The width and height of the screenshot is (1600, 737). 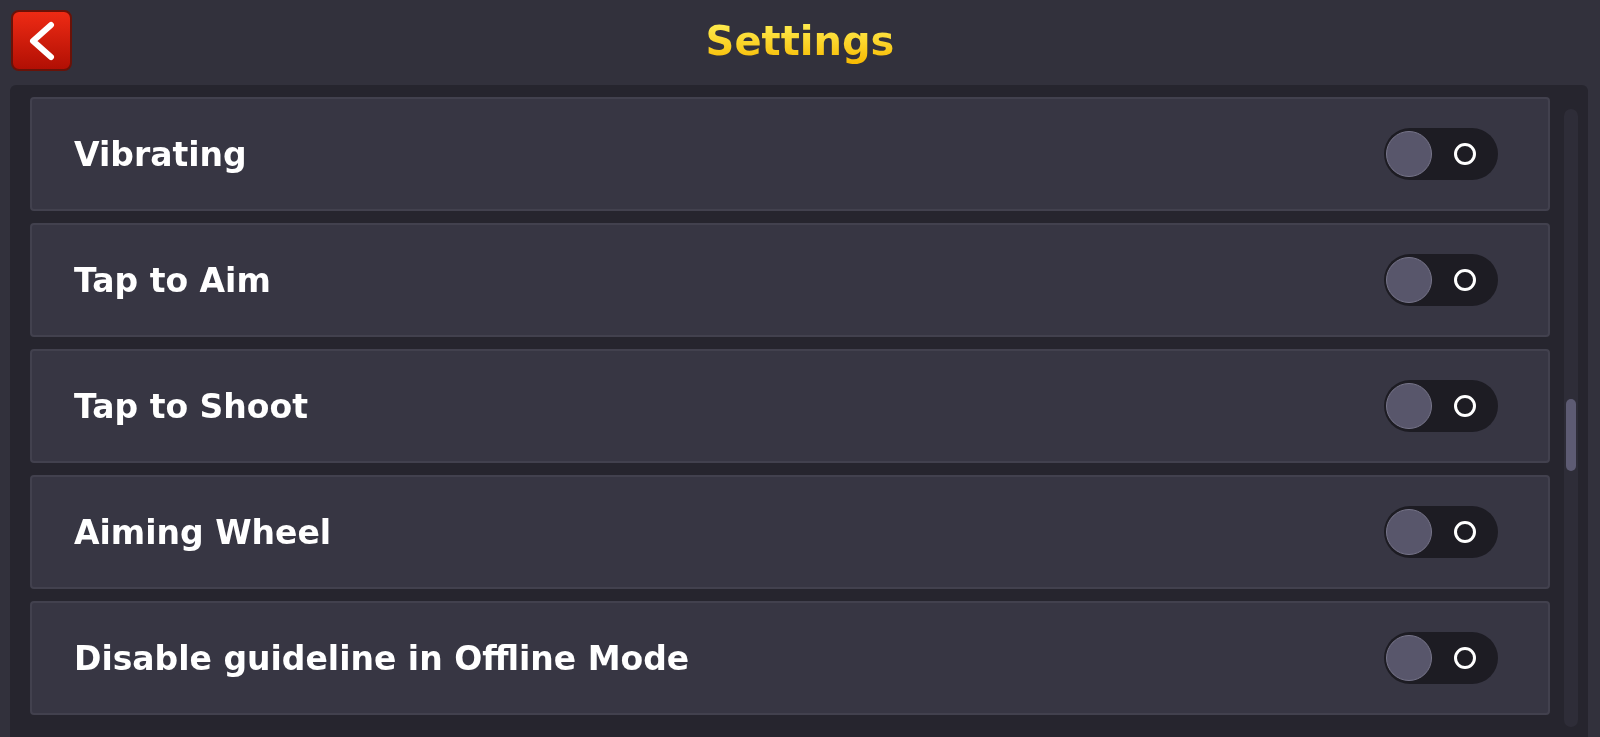 What do you see at coordinates (1571, 435) in the screenshot?
I see `scrollbar-thumb` at bounding box center [1571, 435].